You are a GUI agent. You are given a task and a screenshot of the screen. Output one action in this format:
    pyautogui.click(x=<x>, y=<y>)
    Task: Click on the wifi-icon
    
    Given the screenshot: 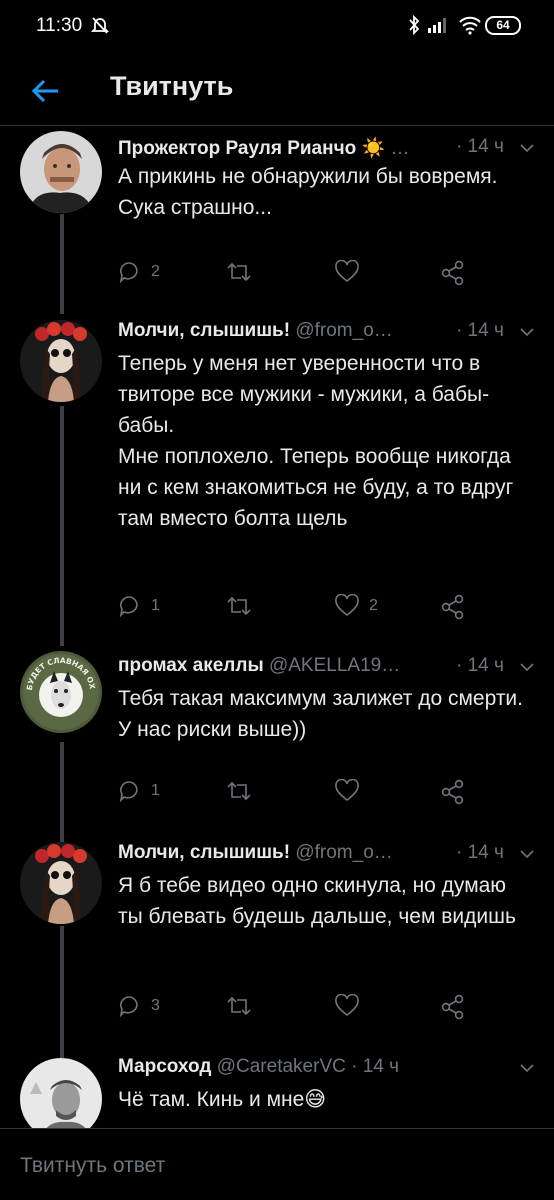 What is the action you would take?
    pyautogui.click(x=470, y=27)
    